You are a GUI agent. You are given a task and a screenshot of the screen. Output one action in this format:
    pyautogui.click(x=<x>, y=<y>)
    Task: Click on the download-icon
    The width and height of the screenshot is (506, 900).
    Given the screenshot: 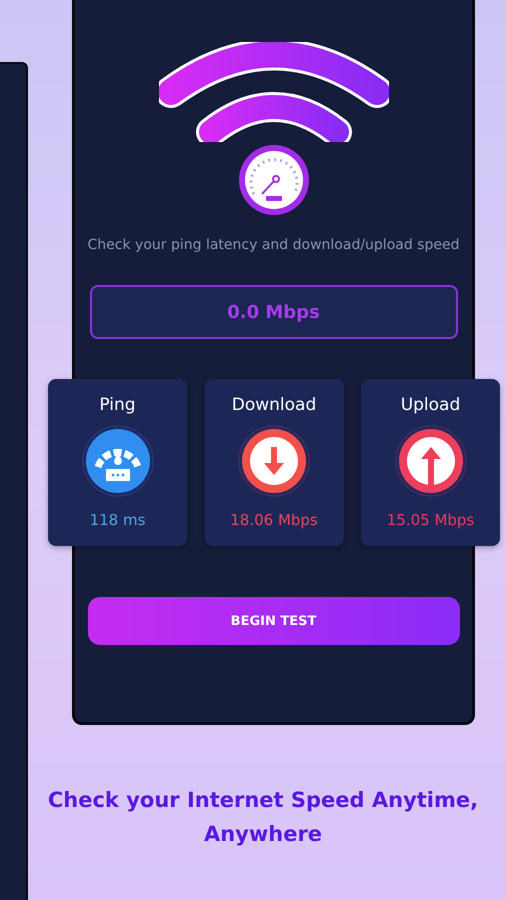 What is the action you would take?
    pyautogui.click(x=274, y=461)
    